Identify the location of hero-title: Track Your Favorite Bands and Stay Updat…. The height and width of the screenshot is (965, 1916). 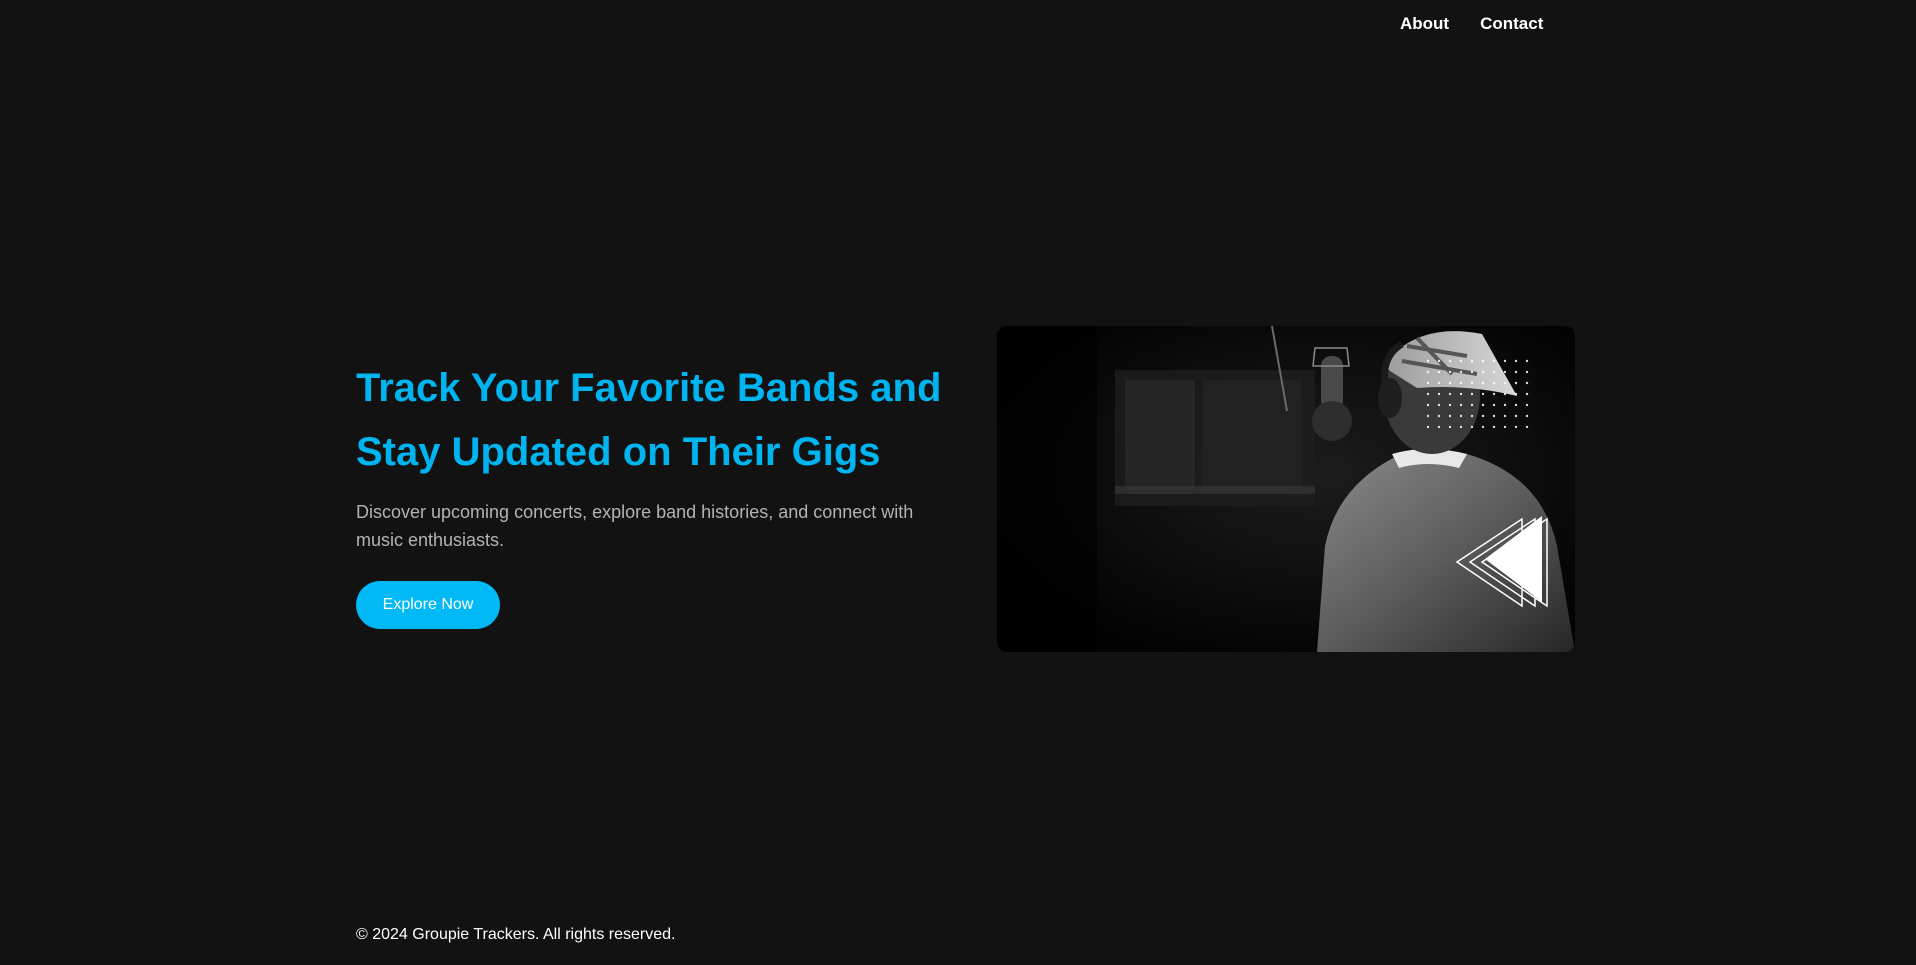
(649, 420).